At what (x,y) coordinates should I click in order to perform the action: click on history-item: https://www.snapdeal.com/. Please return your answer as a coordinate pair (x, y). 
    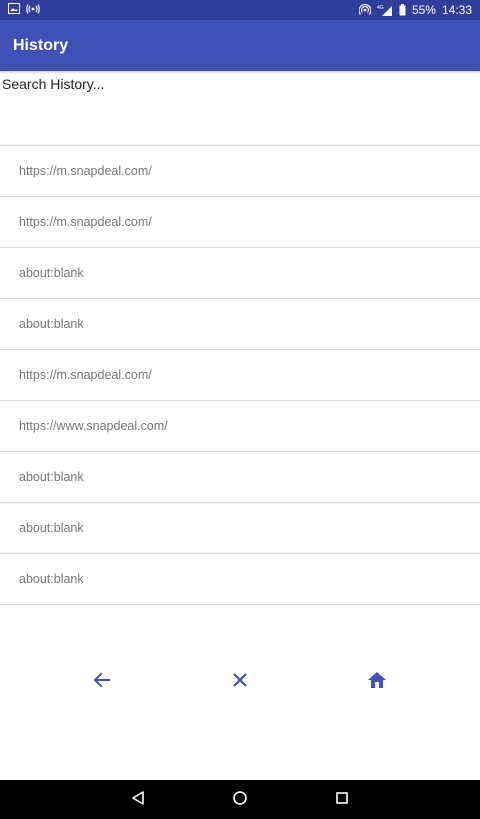
    Looking at the image, I should click on (240, 426).